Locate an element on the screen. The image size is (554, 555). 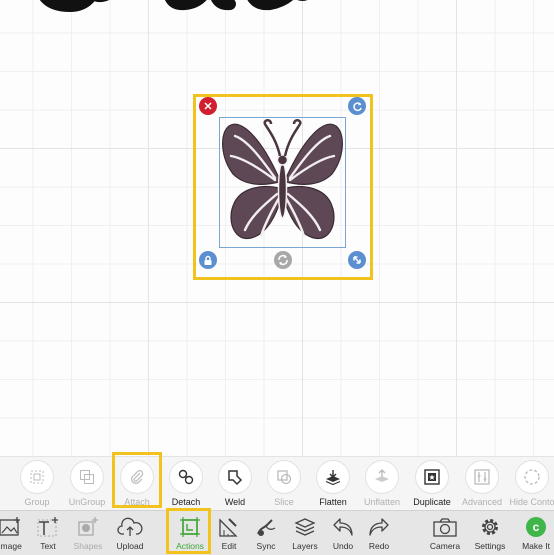
settings-label: Settings is located at coordinates (490, 546).